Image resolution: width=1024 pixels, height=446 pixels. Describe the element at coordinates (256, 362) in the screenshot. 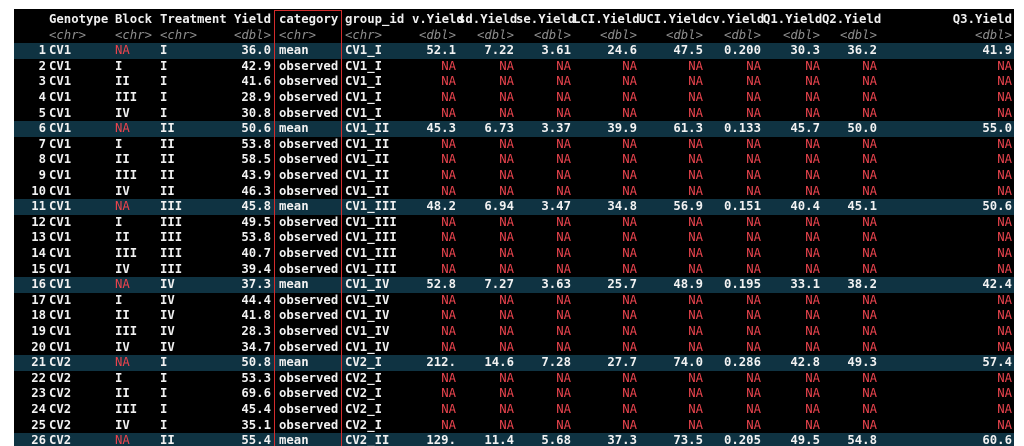

I see `cell-yield: 50.8` at that location.